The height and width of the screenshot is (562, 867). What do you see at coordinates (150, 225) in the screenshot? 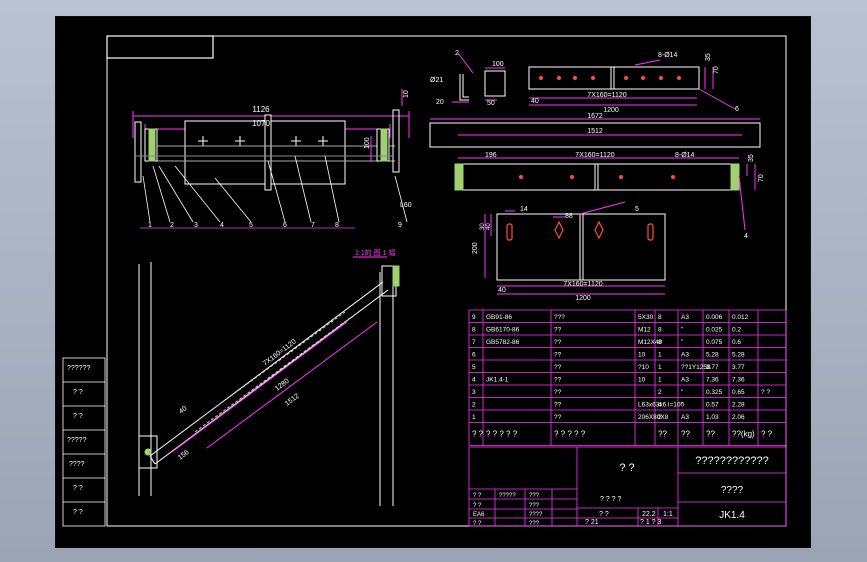
I see `balloon-1: 1` at bounding box center [150, 225].